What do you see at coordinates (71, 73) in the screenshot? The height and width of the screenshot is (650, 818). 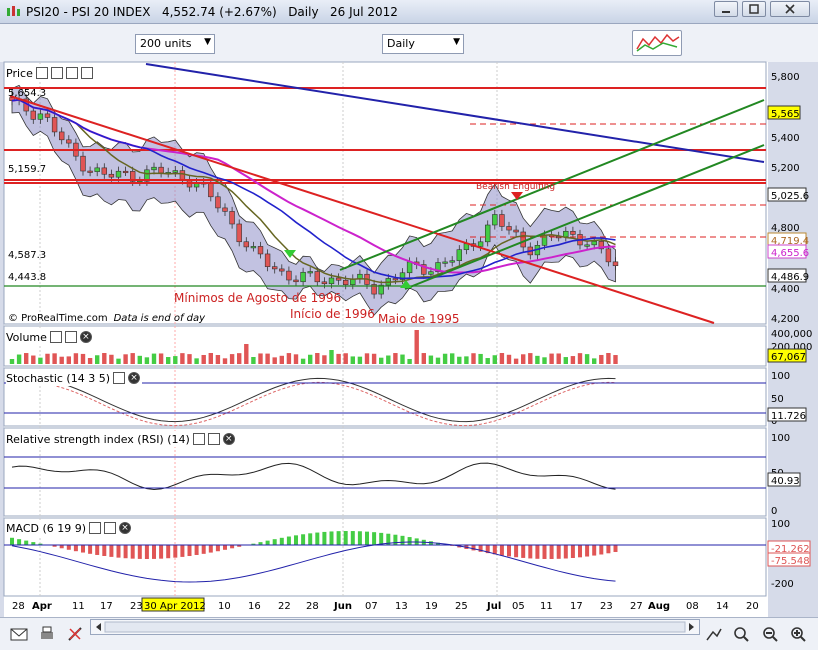 I see `restore-icon` at bounding box center [71, 73].